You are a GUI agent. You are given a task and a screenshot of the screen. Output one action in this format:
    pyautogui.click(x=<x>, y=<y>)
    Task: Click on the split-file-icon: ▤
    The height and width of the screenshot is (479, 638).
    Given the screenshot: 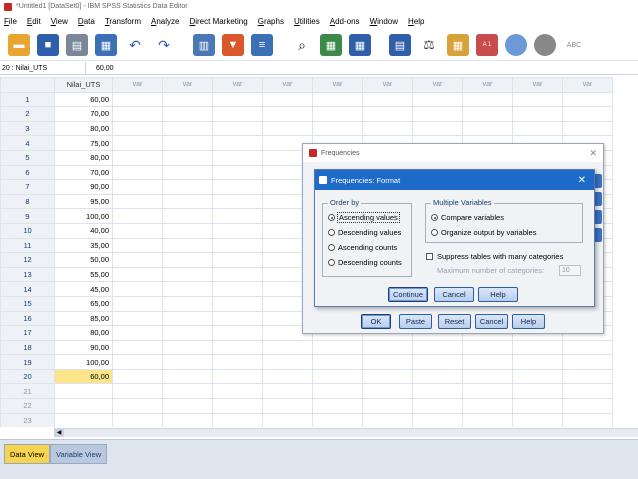 What is the action you would take?
    pyautogui.click(x=400, y=45)
    